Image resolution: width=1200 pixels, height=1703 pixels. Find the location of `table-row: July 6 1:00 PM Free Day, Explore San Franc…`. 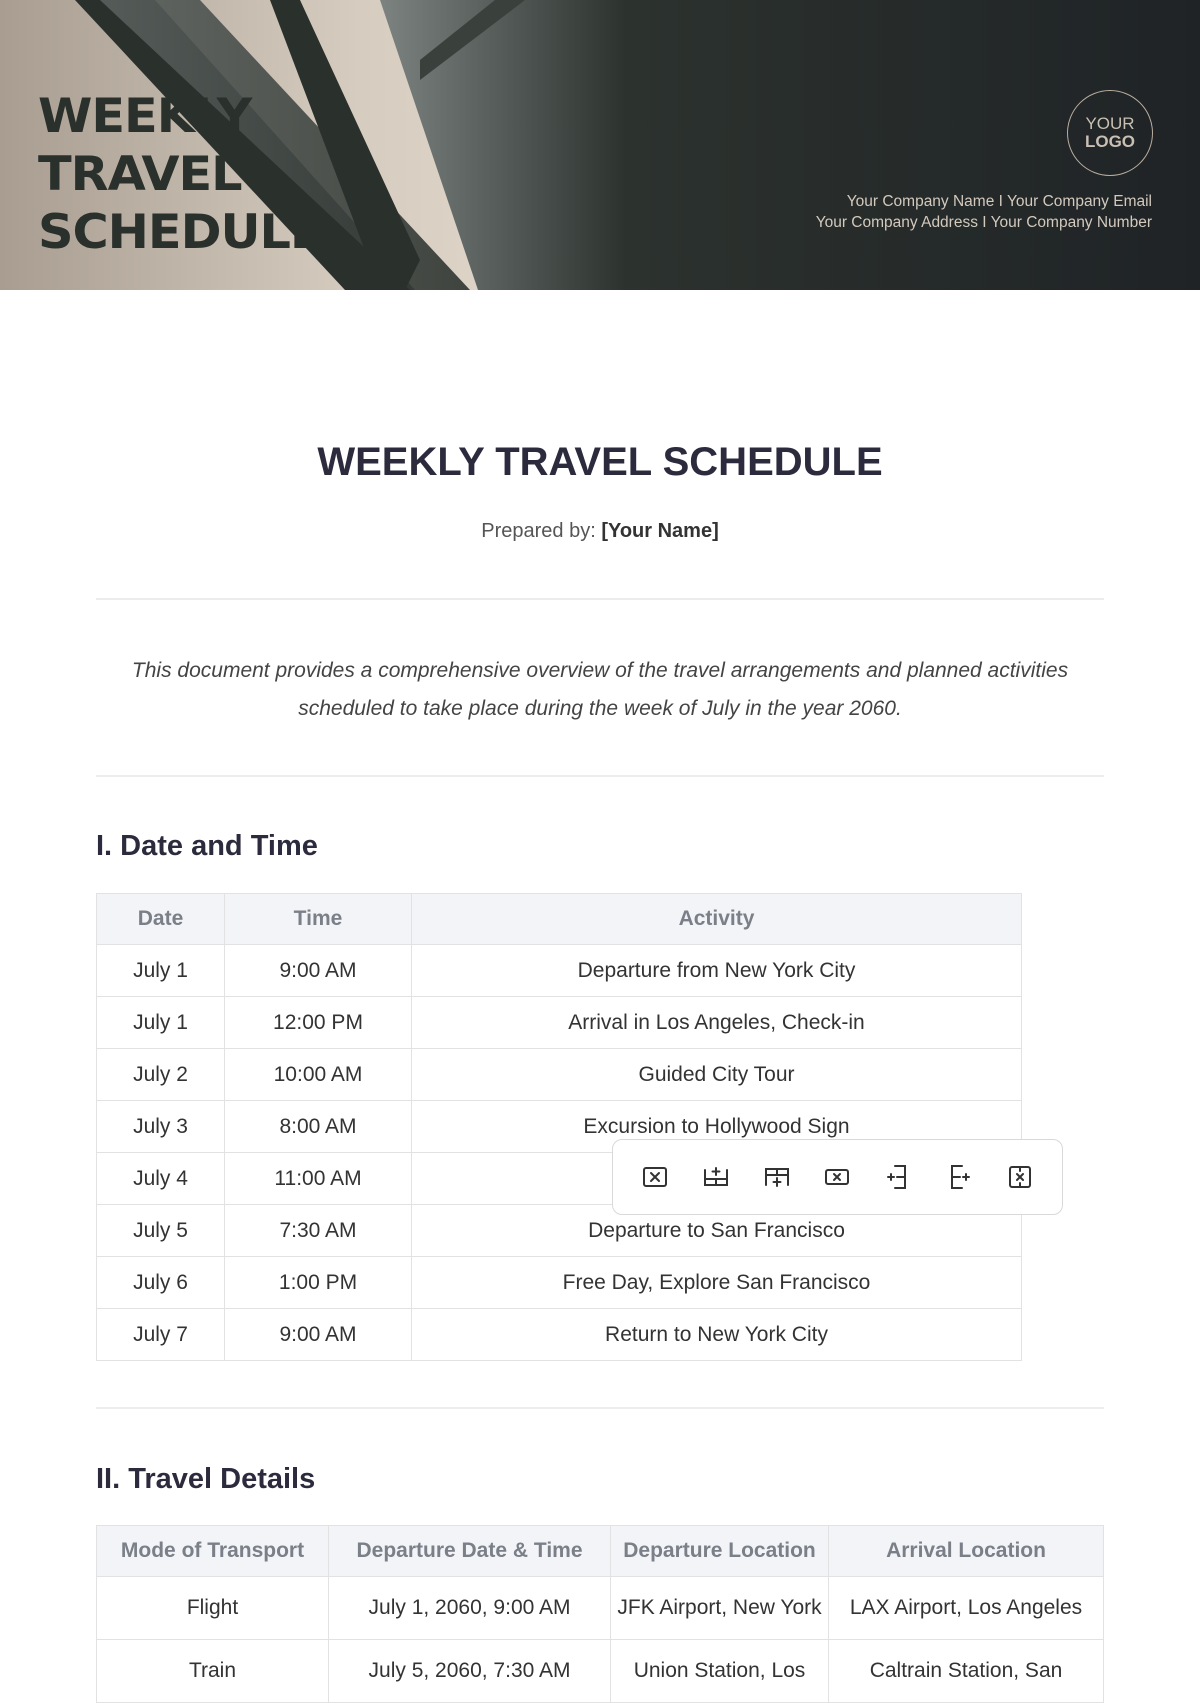

table-row: July 6 1:00 PM Free Day, Explore San Franc… is located at coordinates (559, 1282).